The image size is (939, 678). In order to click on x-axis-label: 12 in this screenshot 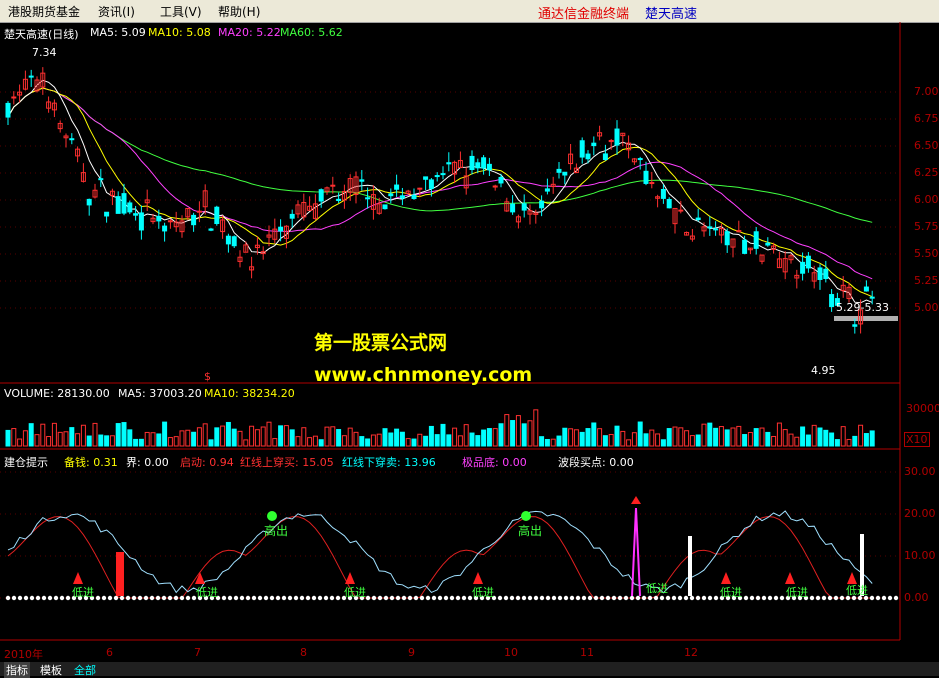, I will do `click(691, 652)`.